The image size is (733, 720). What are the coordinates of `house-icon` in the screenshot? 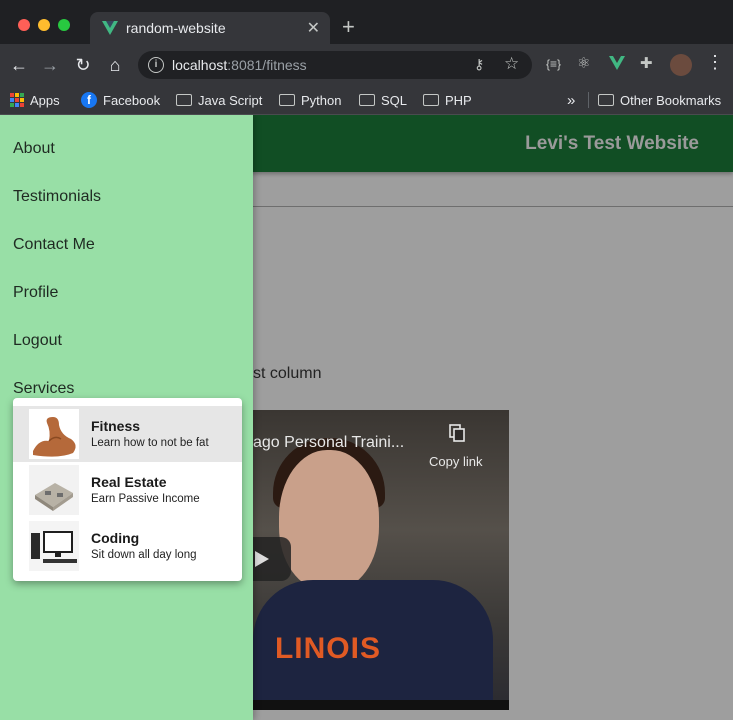 It's located at (54, 490).